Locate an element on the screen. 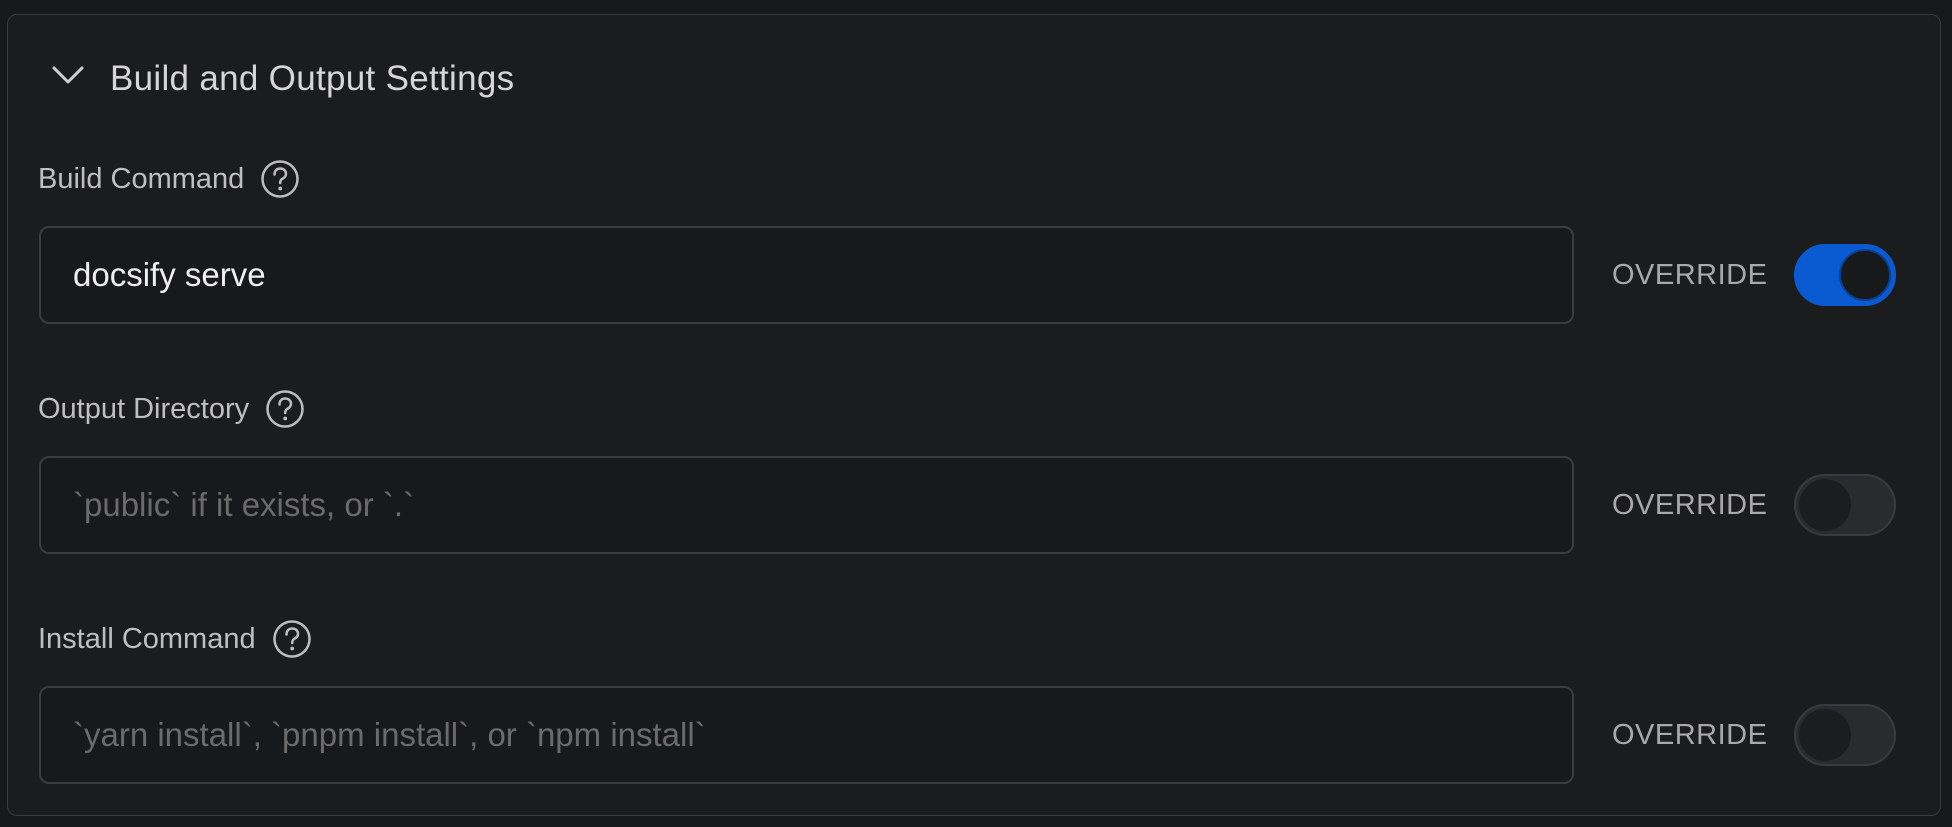  build-command-label-row: Build Command is located at coordinates (169, 179).